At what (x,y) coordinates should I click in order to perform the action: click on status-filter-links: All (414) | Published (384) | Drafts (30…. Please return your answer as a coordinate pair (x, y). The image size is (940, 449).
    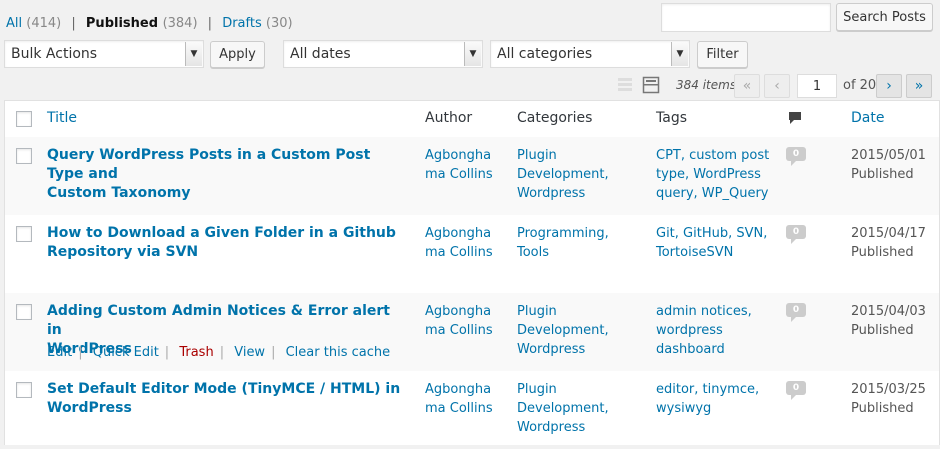
    Looking at the image, I should click on (149, 23).